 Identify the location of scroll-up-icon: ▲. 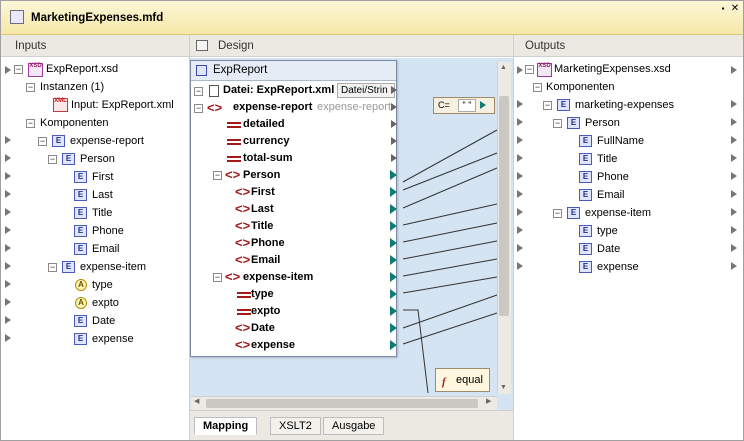
(503, 67).